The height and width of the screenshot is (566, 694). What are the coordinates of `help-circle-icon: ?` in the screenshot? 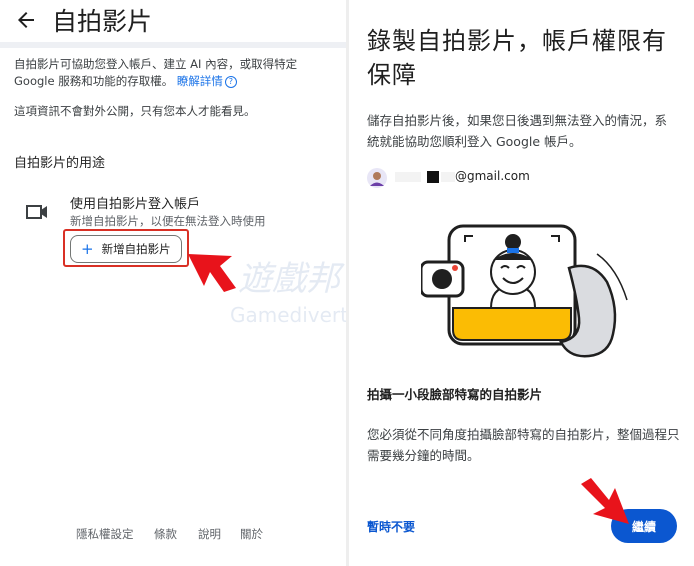 It's located at (230, 81).